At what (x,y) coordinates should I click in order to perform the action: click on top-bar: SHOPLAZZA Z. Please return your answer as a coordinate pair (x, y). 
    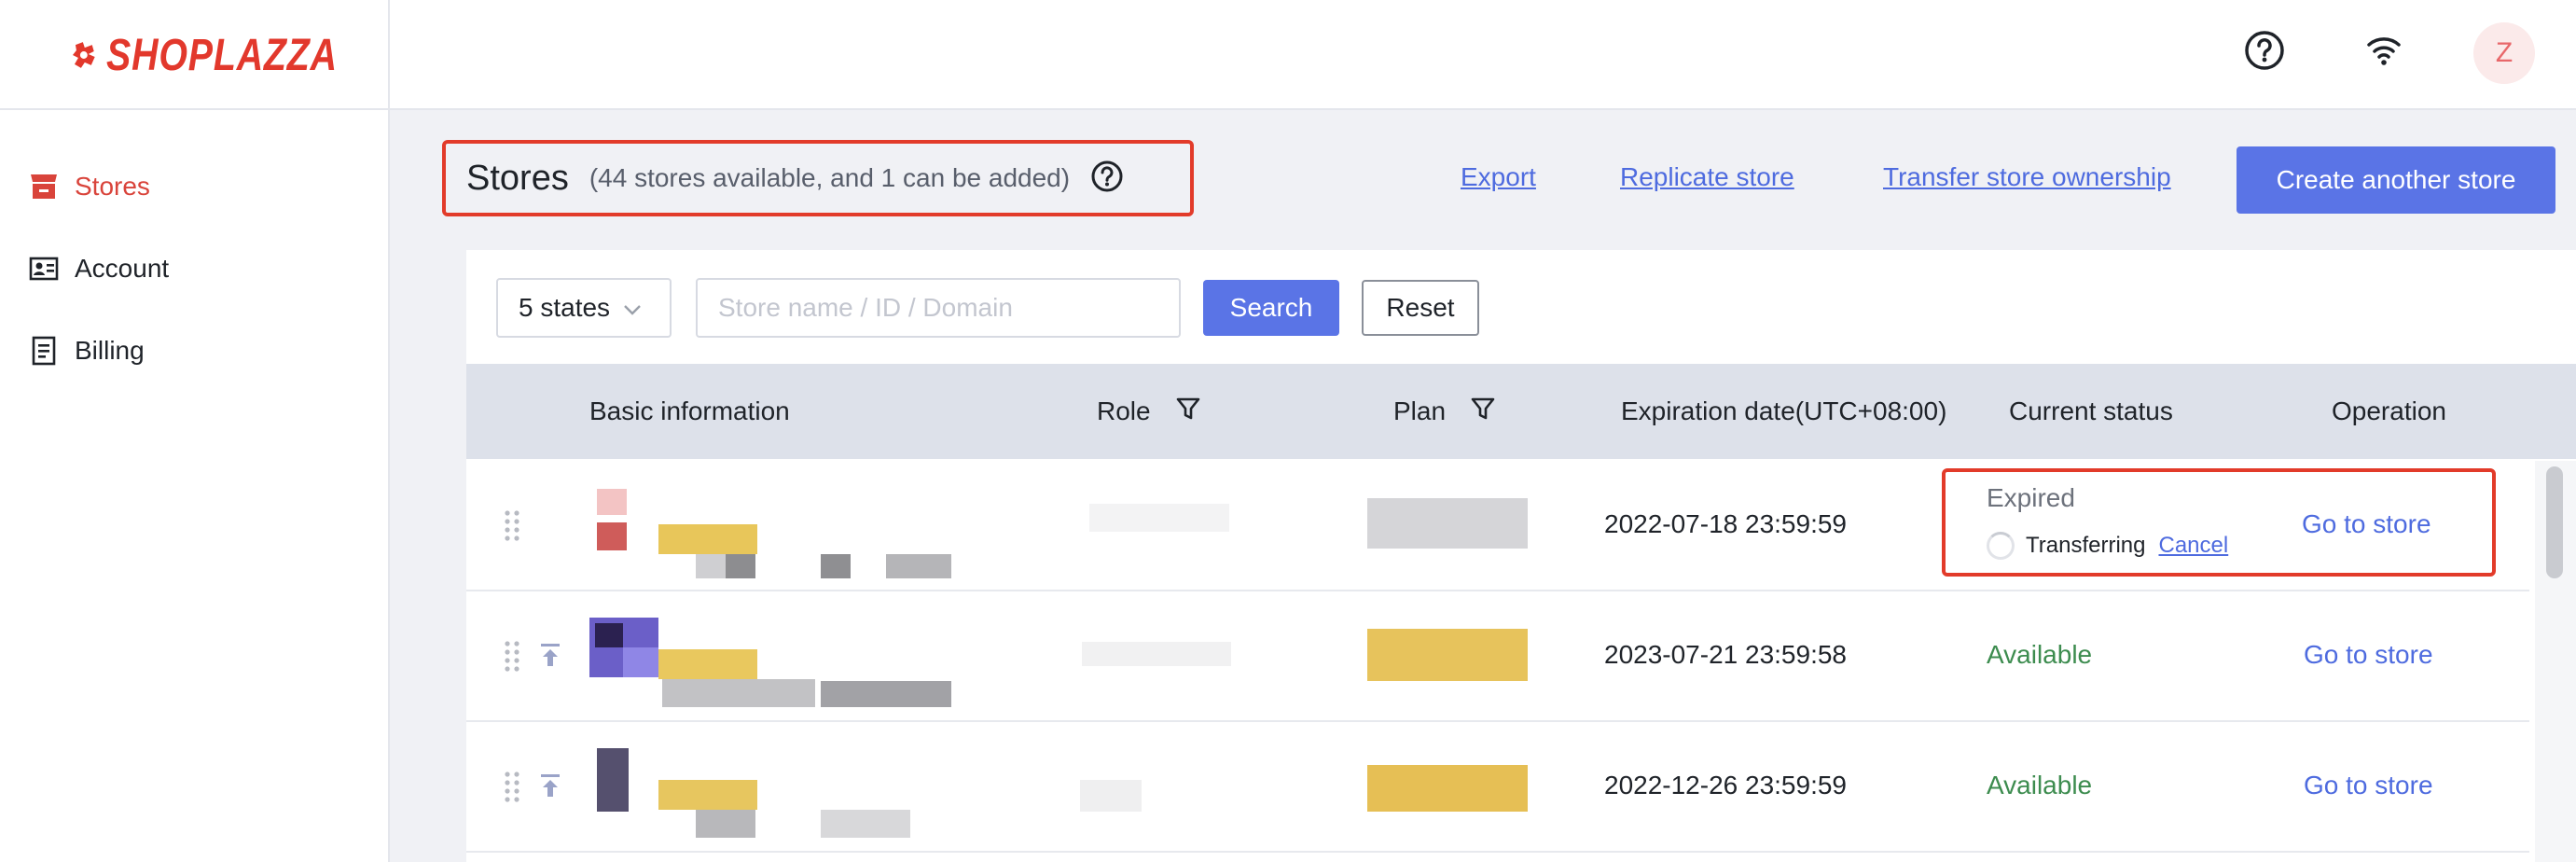
    Looking at the image, I should click on (1288, 55).